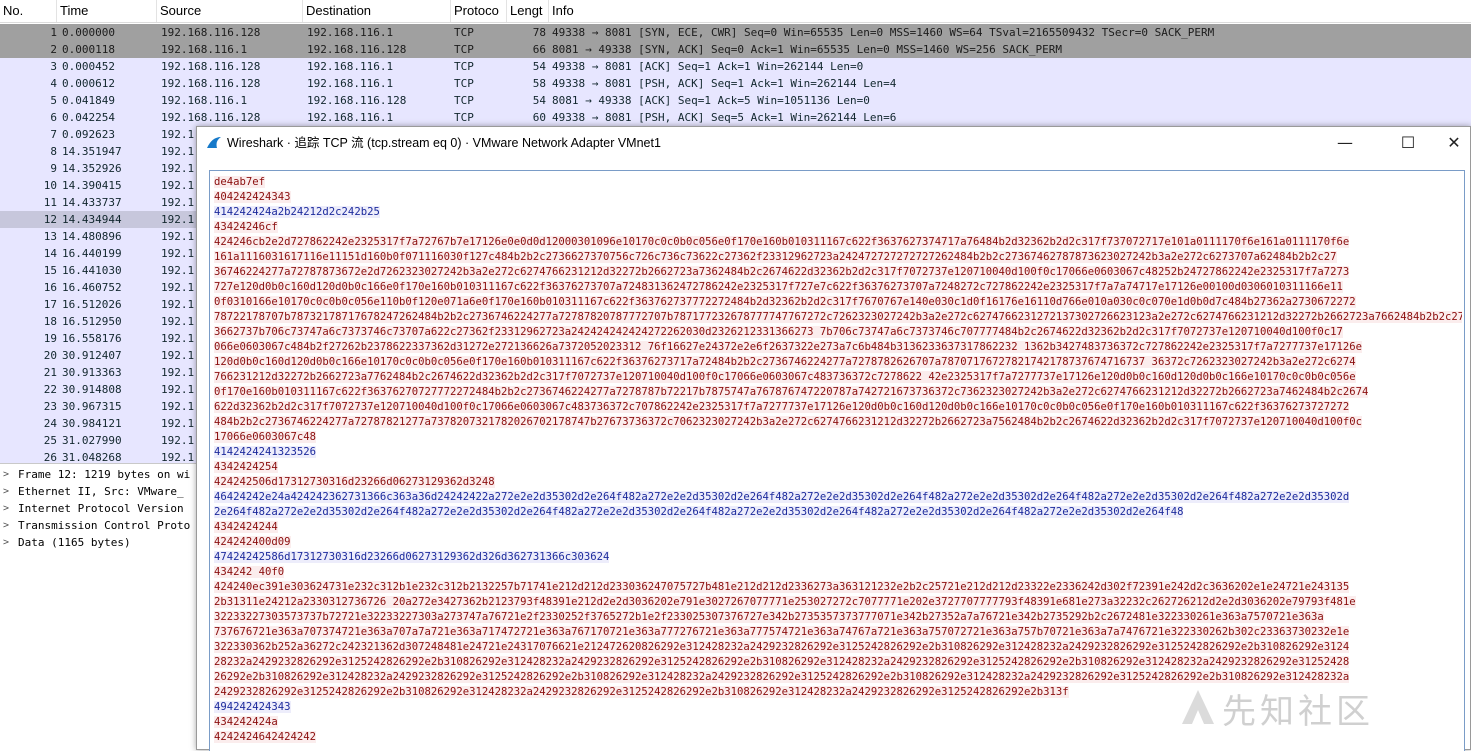 The height and width of the screenshot is (751, 1471). I want to click on stream-line: de4ab7ef, so click(838, 182).